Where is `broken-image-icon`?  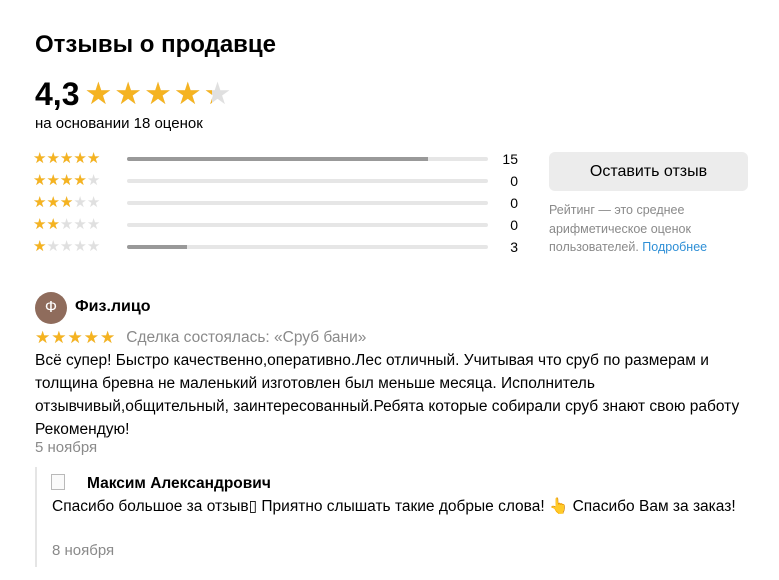
broken-image-icon is located at coordinates (58, 482).